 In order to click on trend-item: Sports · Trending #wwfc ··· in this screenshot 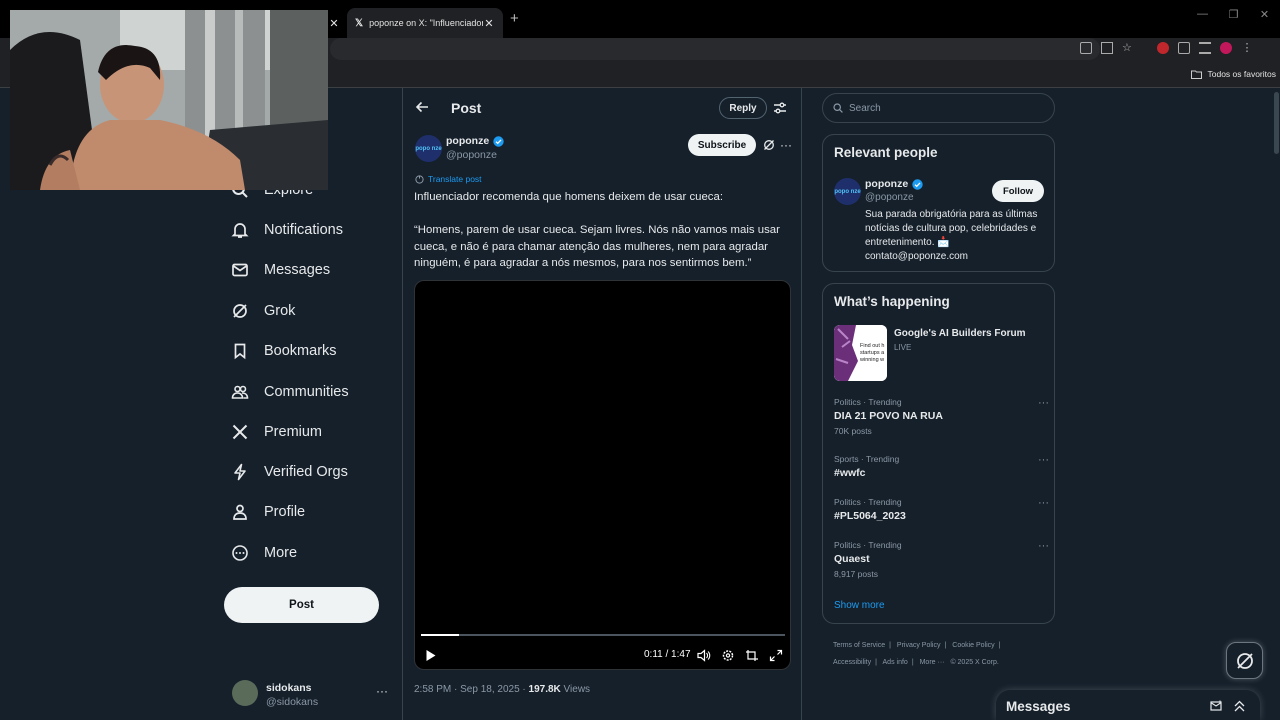, I will do `click(941, 466)`.